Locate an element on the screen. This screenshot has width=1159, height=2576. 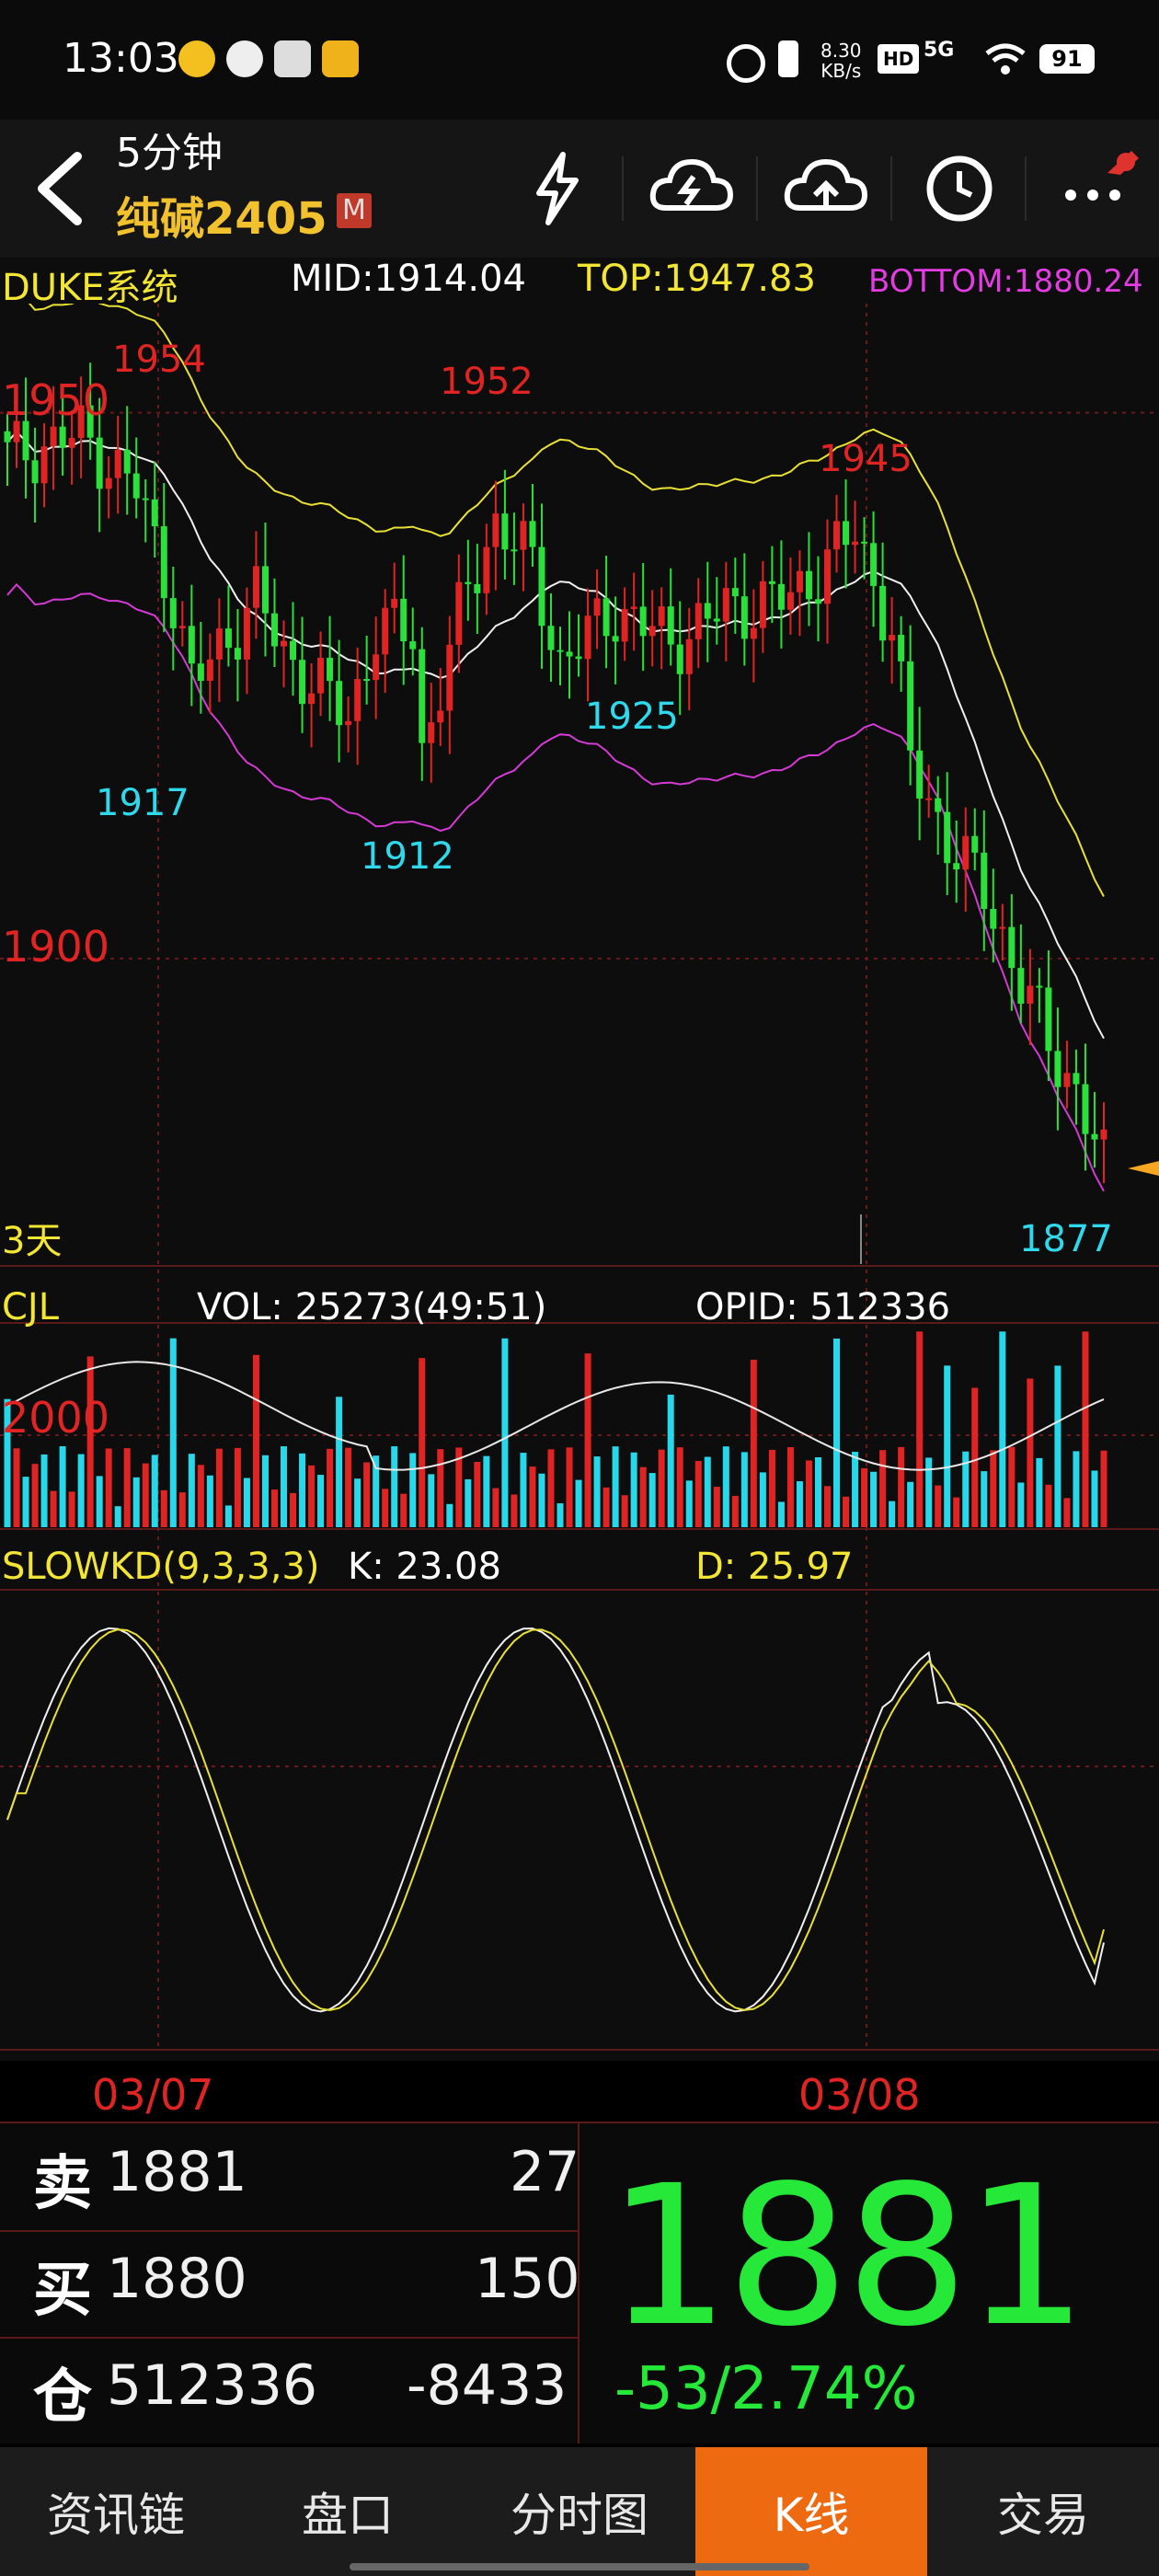
lightning-icon is located at coordinates (556, 188).